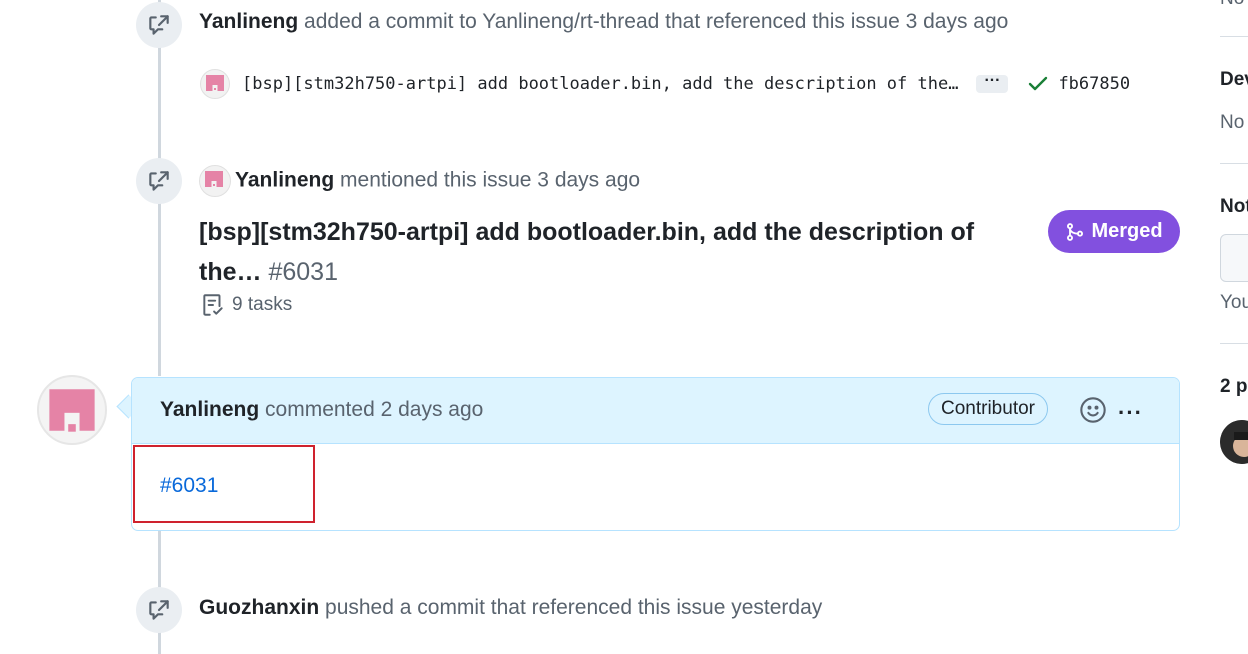 The width and height of the screenshot is (1248, 654). Describe the element at coordinates (1094, 84) in the screenshot. I see `commit-sha-link: fb67850` at that location.